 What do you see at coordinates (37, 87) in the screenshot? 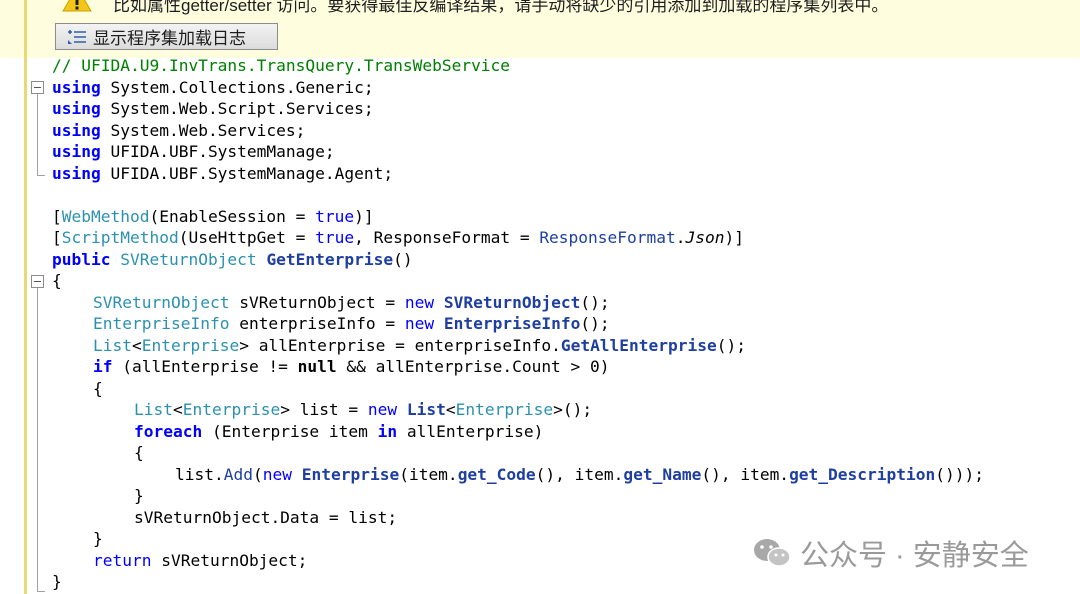
I see `collapse-usings-toggle` at bounding box center [37, 87].